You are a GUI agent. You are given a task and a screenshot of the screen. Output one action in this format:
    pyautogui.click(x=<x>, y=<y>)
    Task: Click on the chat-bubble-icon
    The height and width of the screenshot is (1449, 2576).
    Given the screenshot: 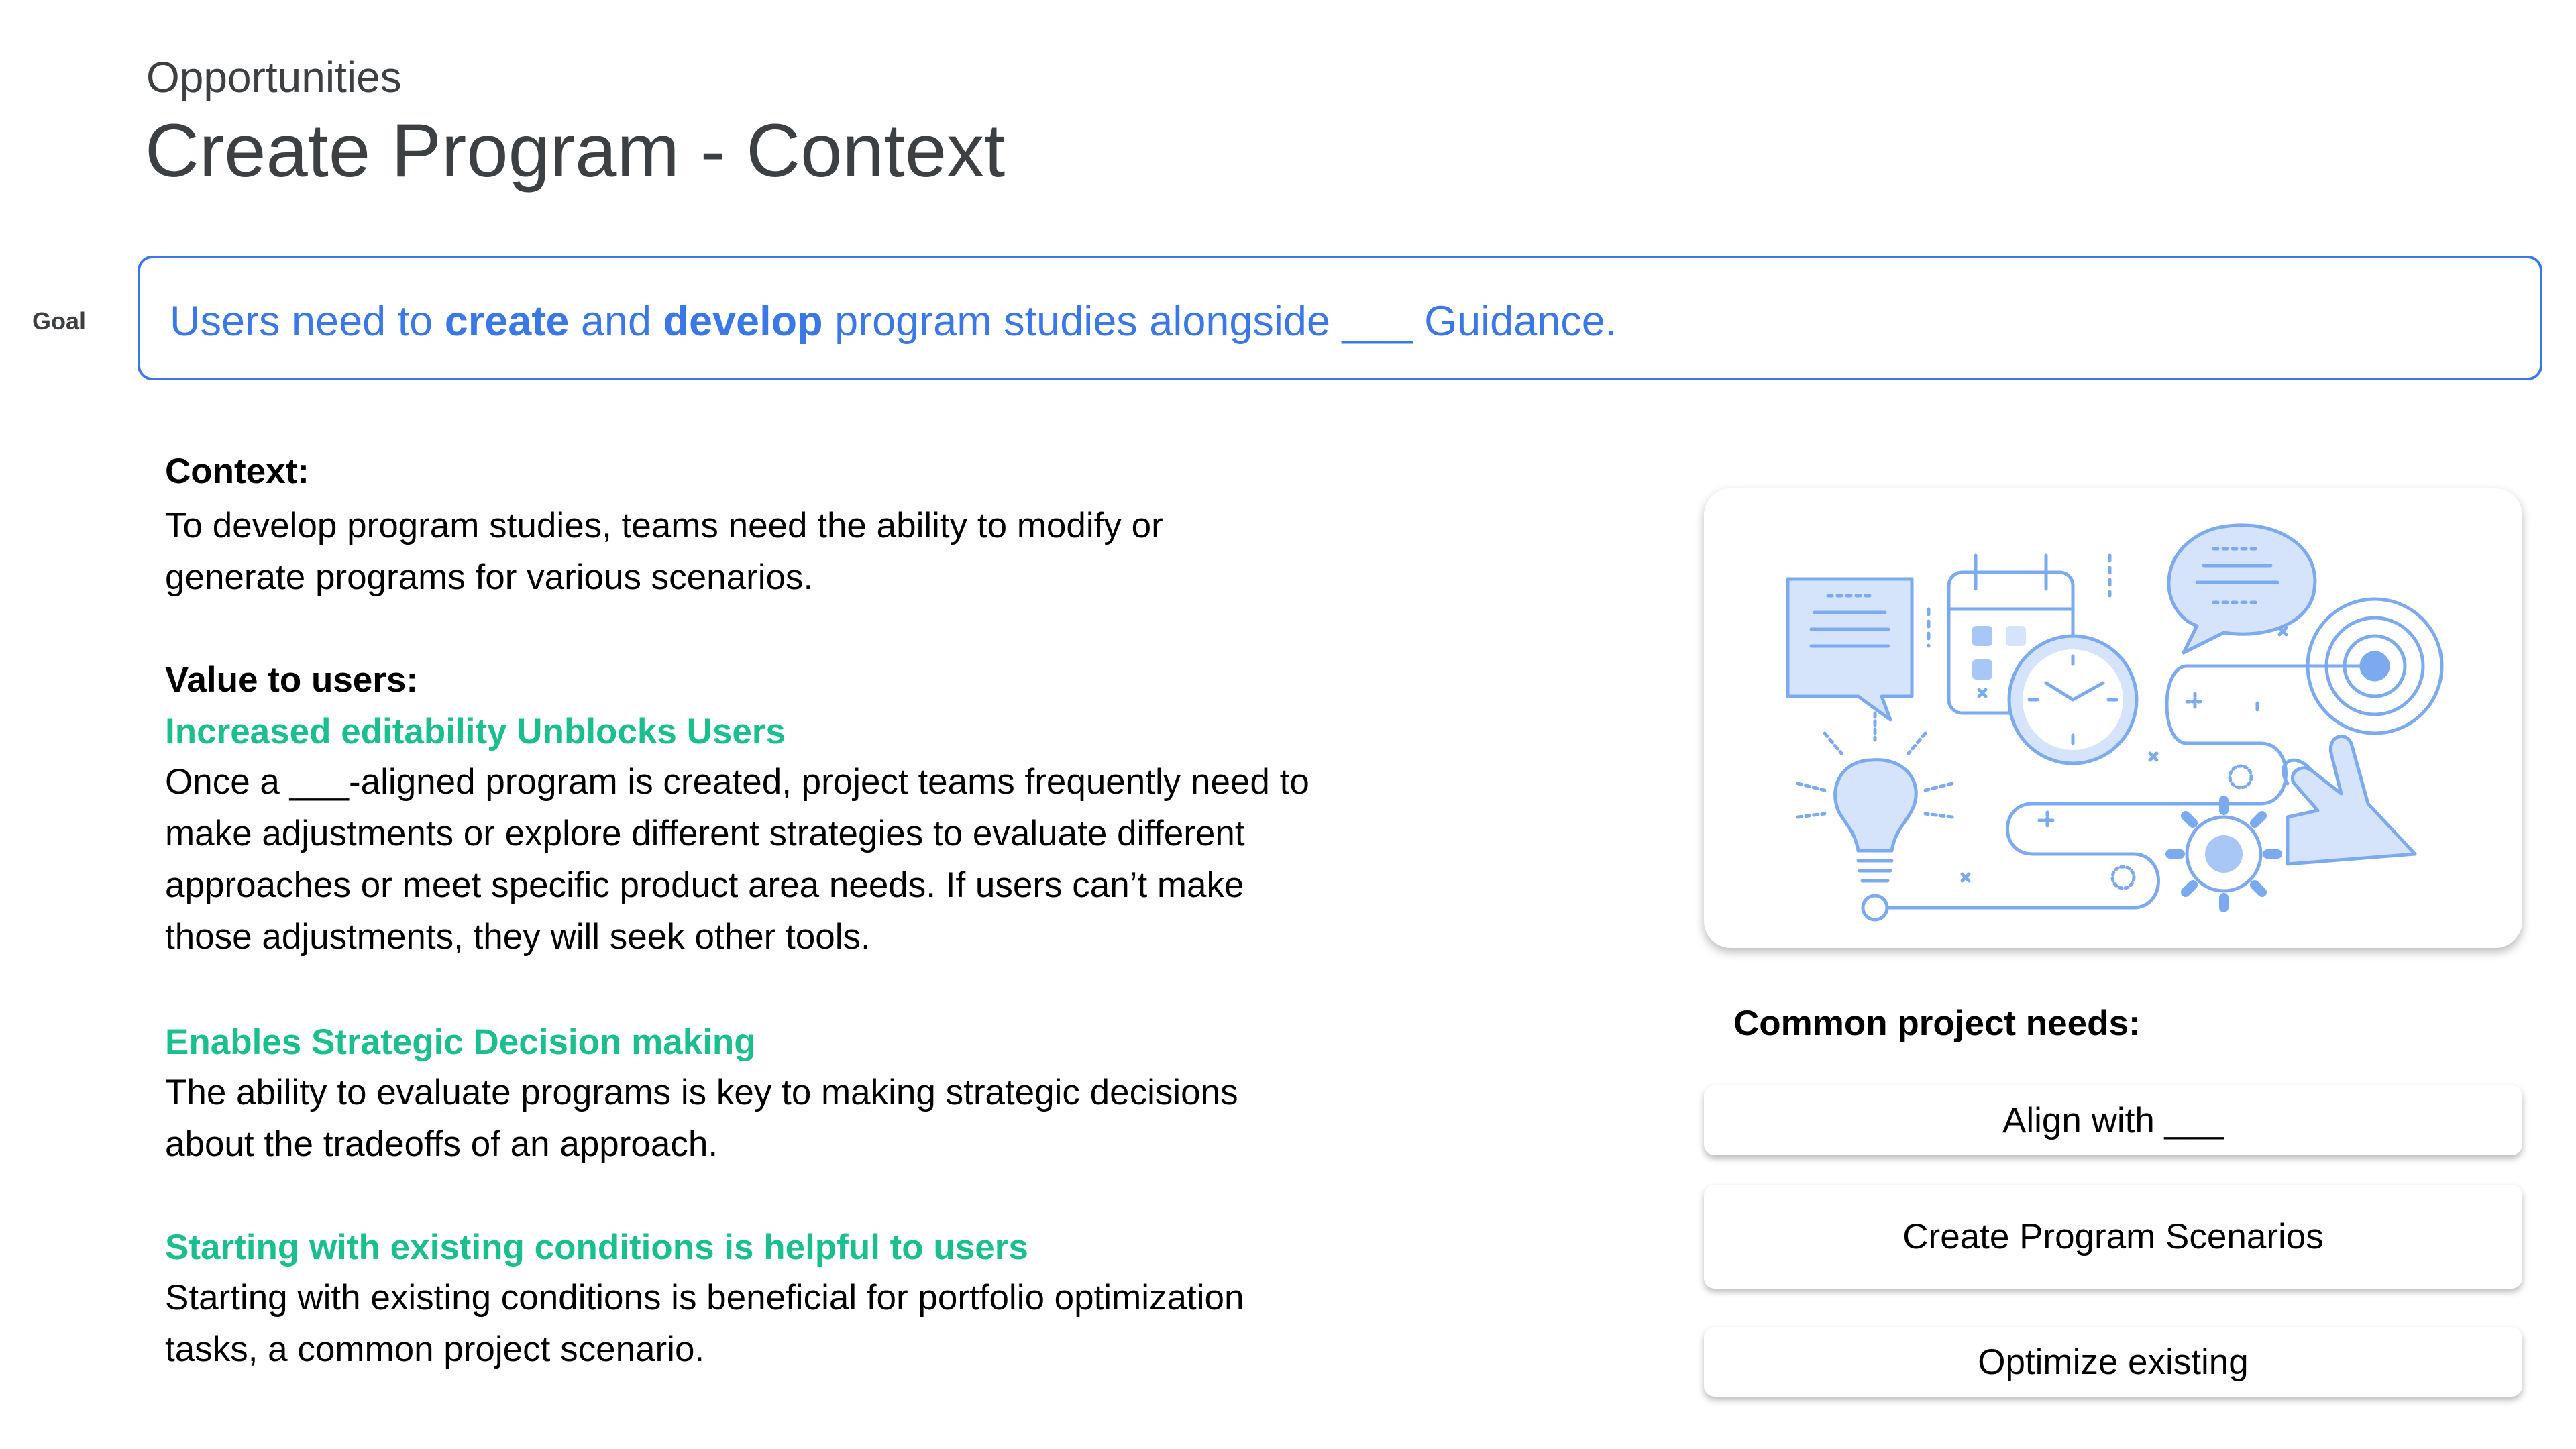 What is the action you would take?
    pyautogui.click(x=1850, y=649)
    